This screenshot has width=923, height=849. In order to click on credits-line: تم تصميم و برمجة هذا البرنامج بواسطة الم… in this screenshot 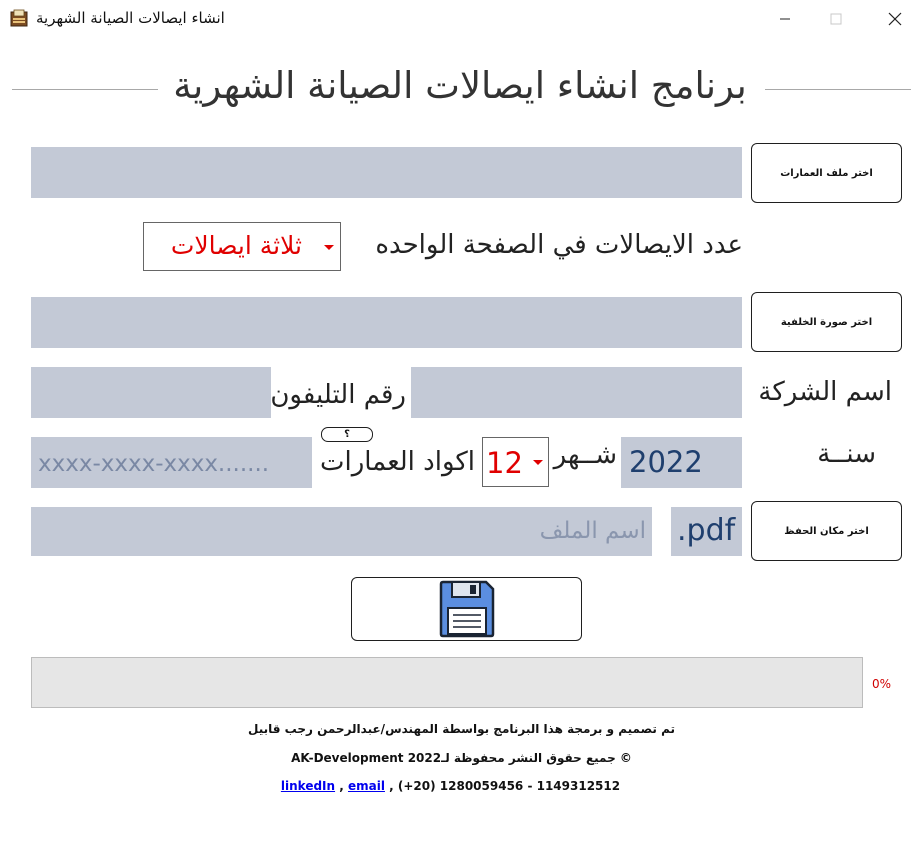, I will do `click(461, 729)`.